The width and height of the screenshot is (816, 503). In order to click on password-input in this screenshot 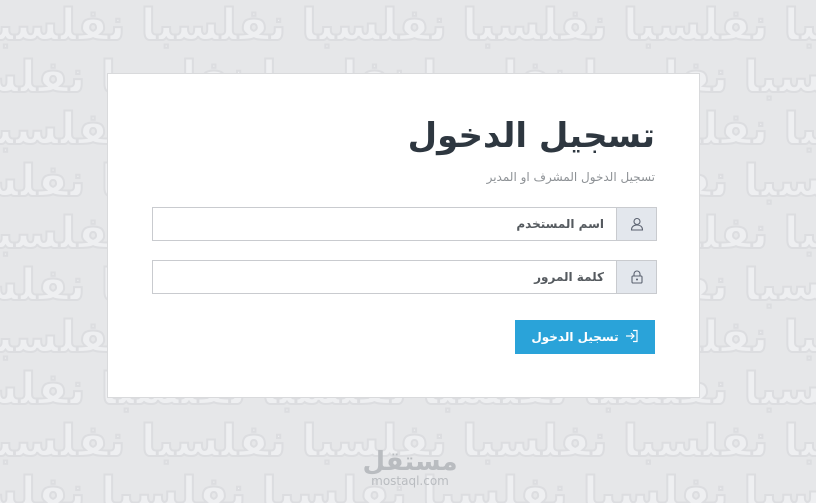, I will do `click(384, 277)`.